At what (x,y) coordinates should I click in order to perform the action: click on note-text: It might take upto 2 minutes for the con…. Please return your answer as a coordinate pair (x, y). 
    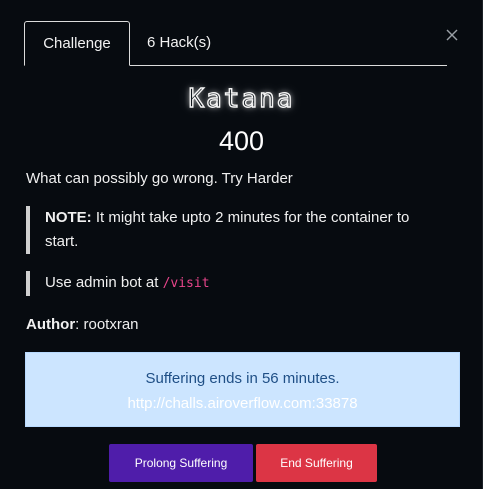
    Looking at the image, I should click on (227, 229).